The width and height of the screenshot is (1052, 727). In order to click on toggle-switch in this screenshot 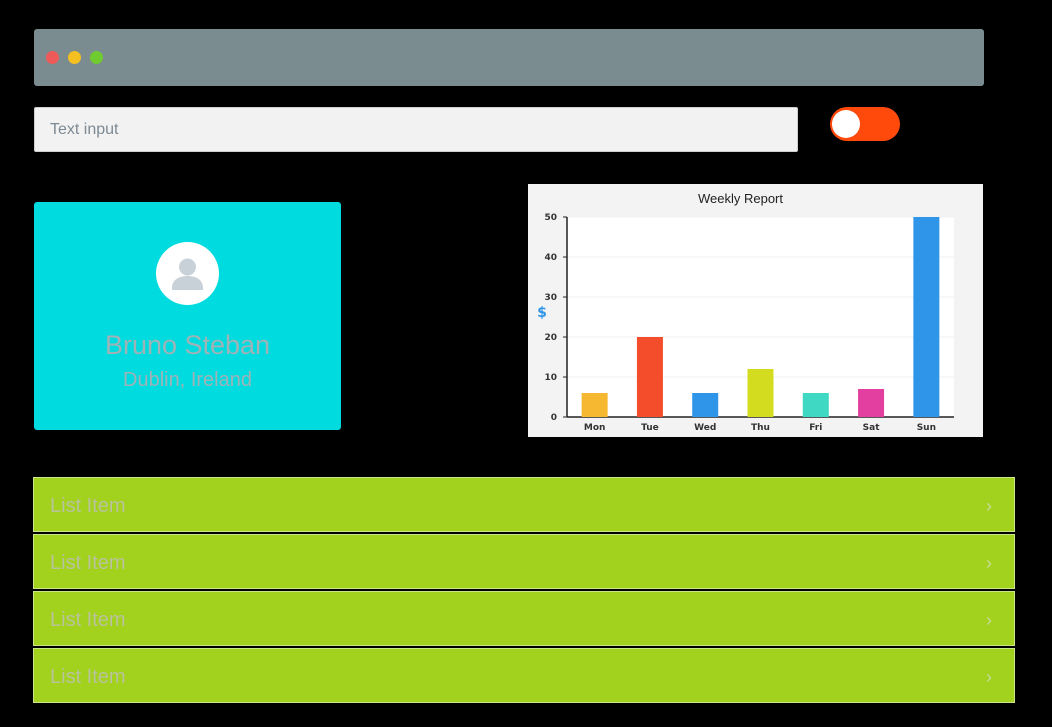, I will do `click(865, 124)`.